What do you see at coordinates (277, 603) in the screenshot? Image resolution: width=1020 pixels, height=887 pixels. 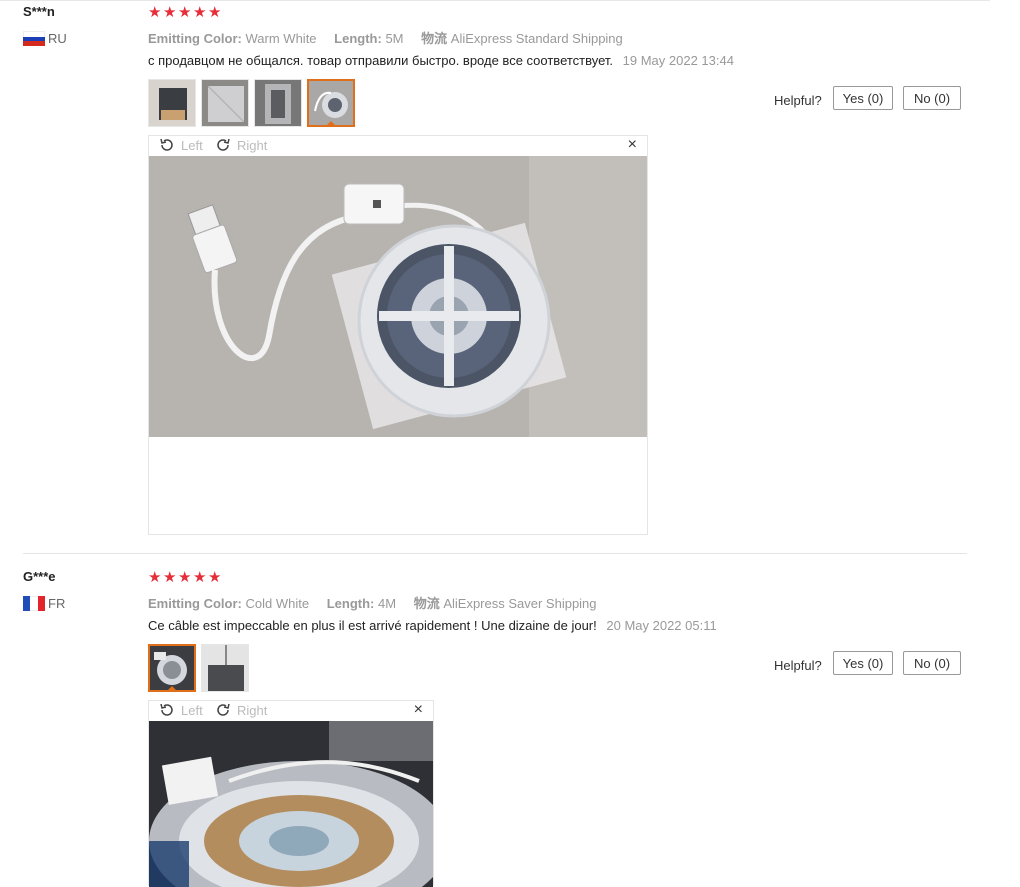 I see `attr-color-value: Cold White` at bounding box center [277, 603].